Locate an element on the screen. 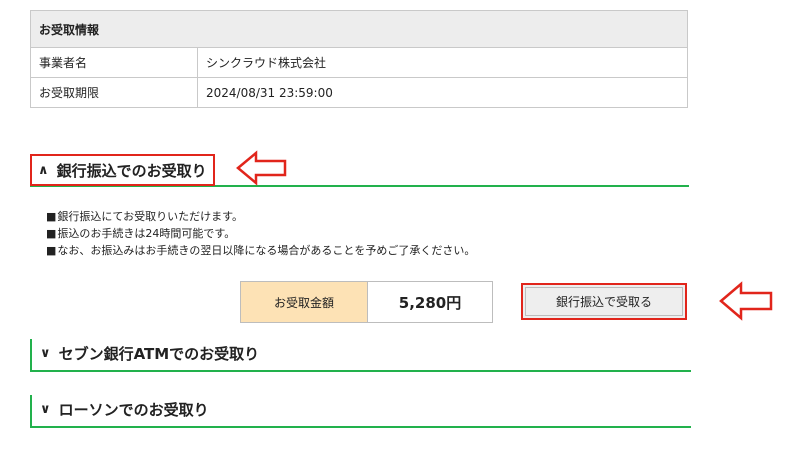 This screenshot has width=800, height=459. table-row: お受取期限 2024/08/31 23:59:00 is located at coordinates (359, 92).